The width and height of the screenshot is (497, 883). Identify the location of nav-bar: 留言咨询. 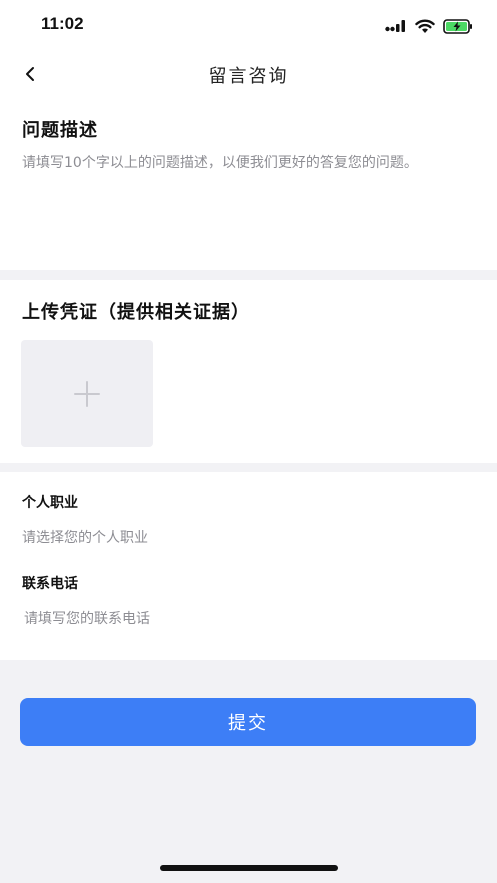
(248, 74).